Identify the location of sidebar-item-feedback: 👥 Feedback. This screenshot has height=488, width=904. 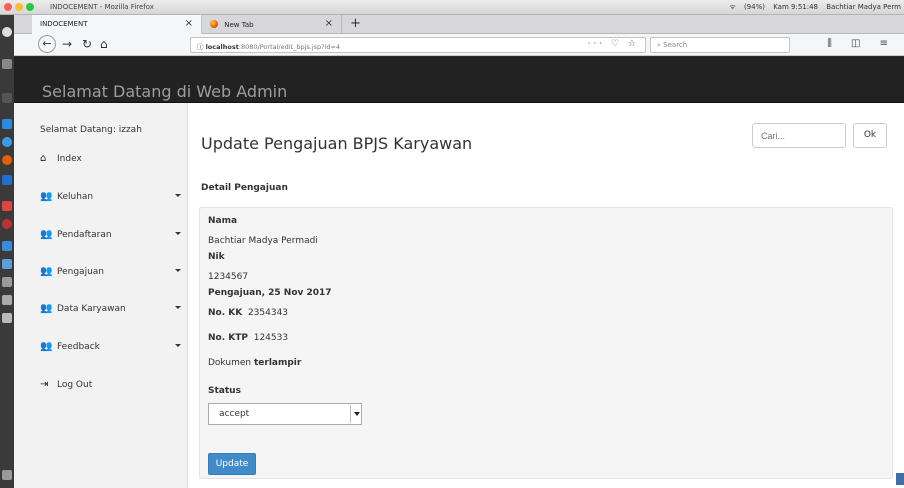
(110, 346).